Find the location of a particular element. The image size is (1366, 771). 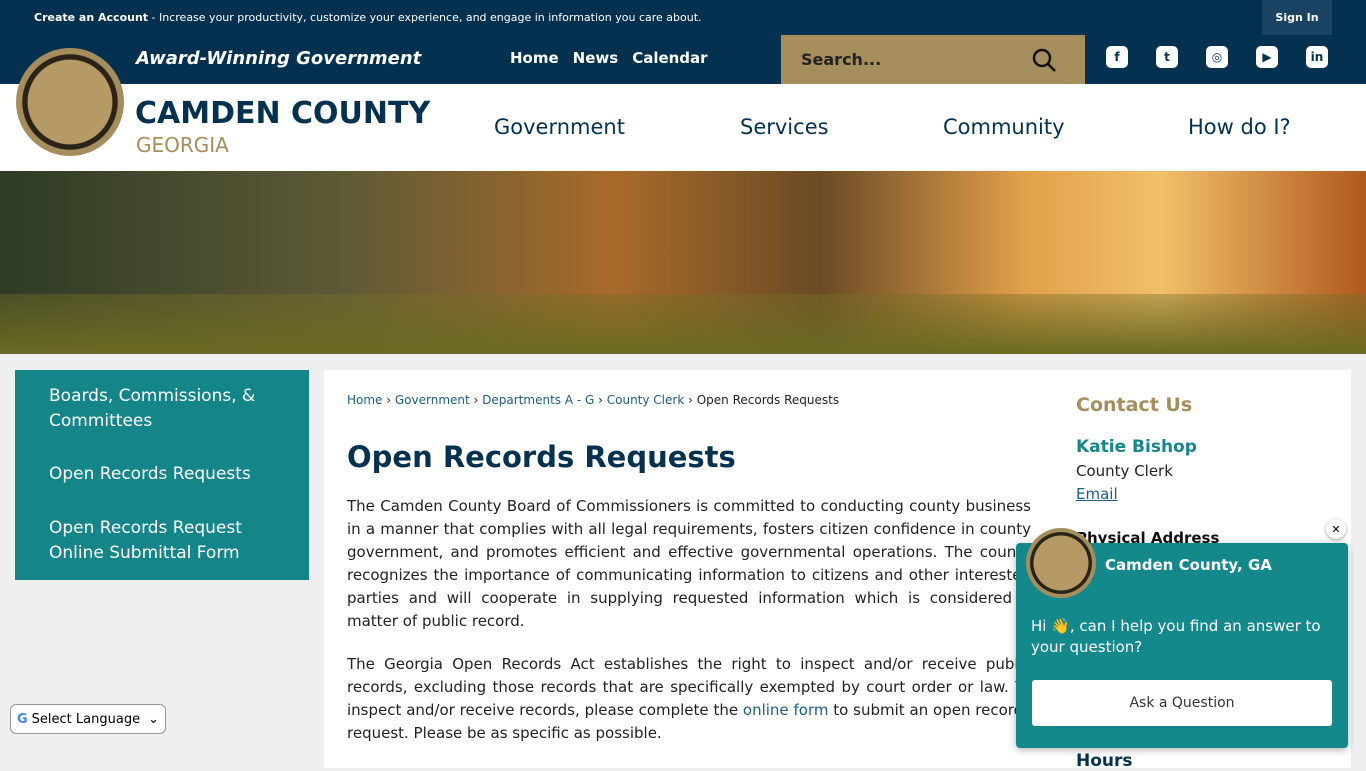

language-selected: Select Language is located at coordinates (86, 719).